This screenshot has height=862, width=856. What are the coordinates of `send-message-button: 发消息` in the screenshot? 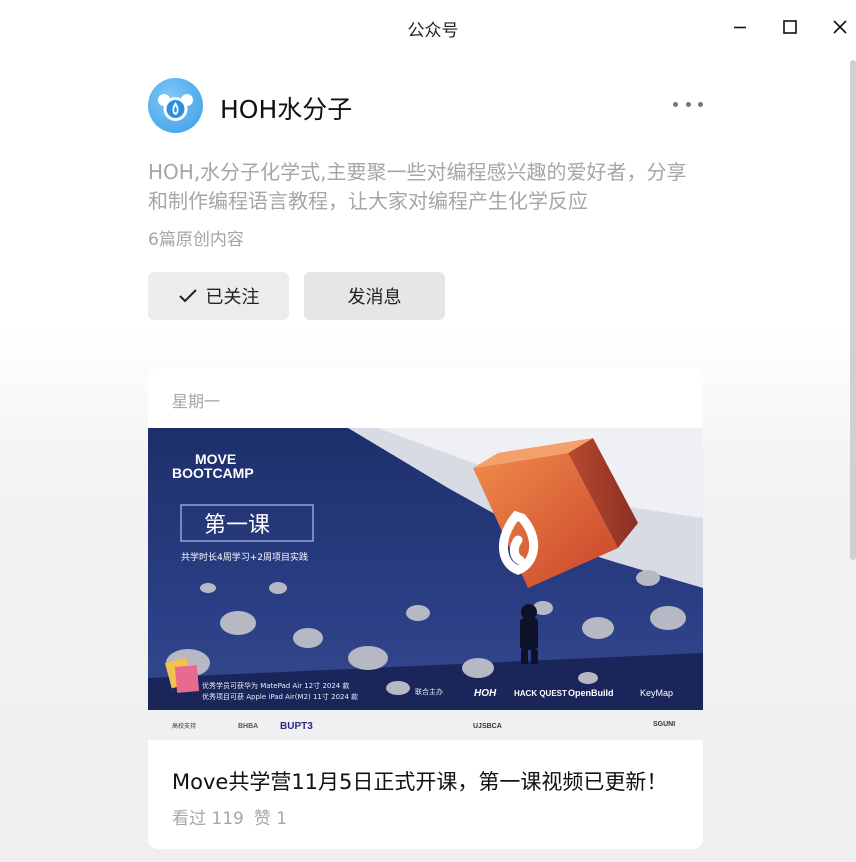 It's located at (374, 296).